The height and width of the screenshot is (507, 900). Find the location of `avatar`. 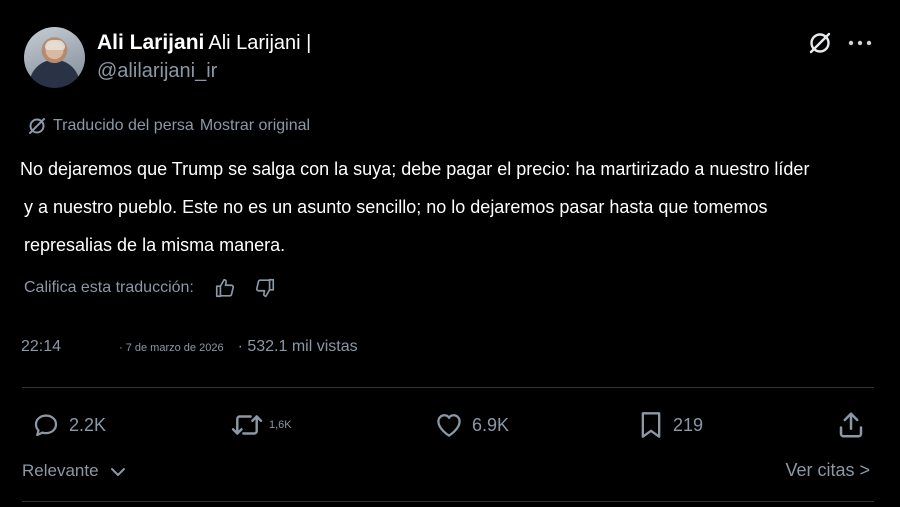

avatar is located at coordinates (54, 57).